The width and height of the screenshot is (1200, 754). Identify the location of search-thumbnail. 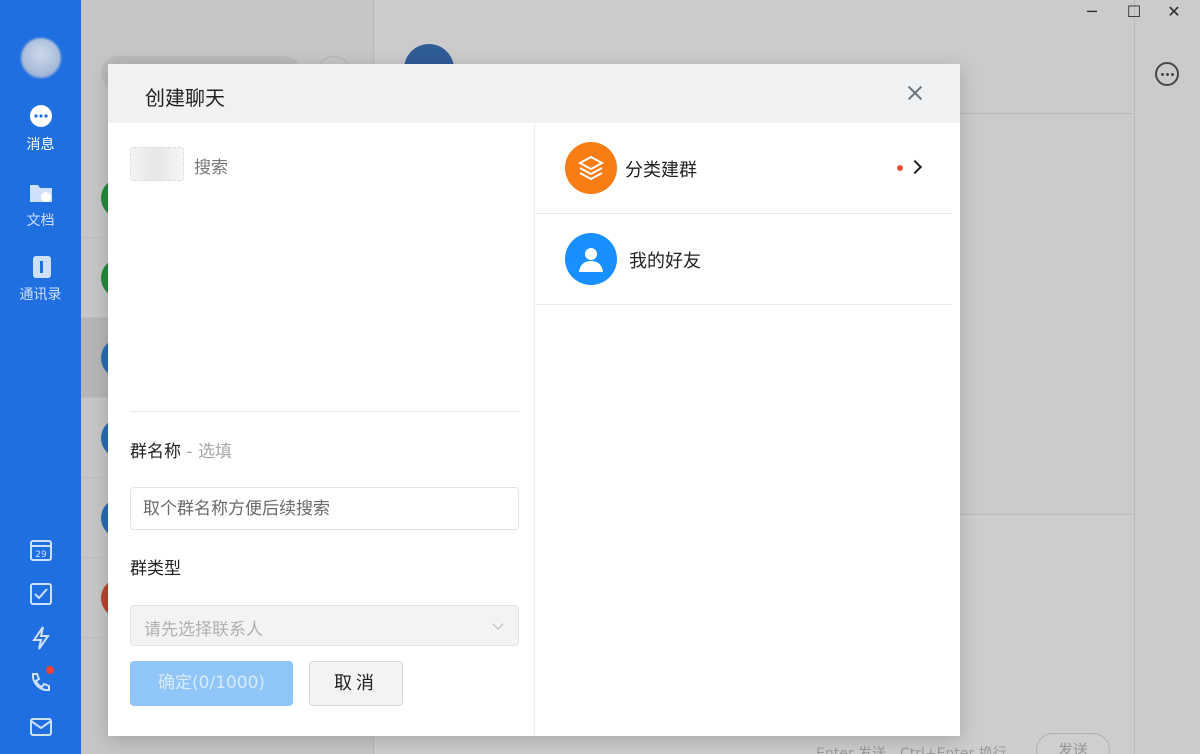
(157, 164).